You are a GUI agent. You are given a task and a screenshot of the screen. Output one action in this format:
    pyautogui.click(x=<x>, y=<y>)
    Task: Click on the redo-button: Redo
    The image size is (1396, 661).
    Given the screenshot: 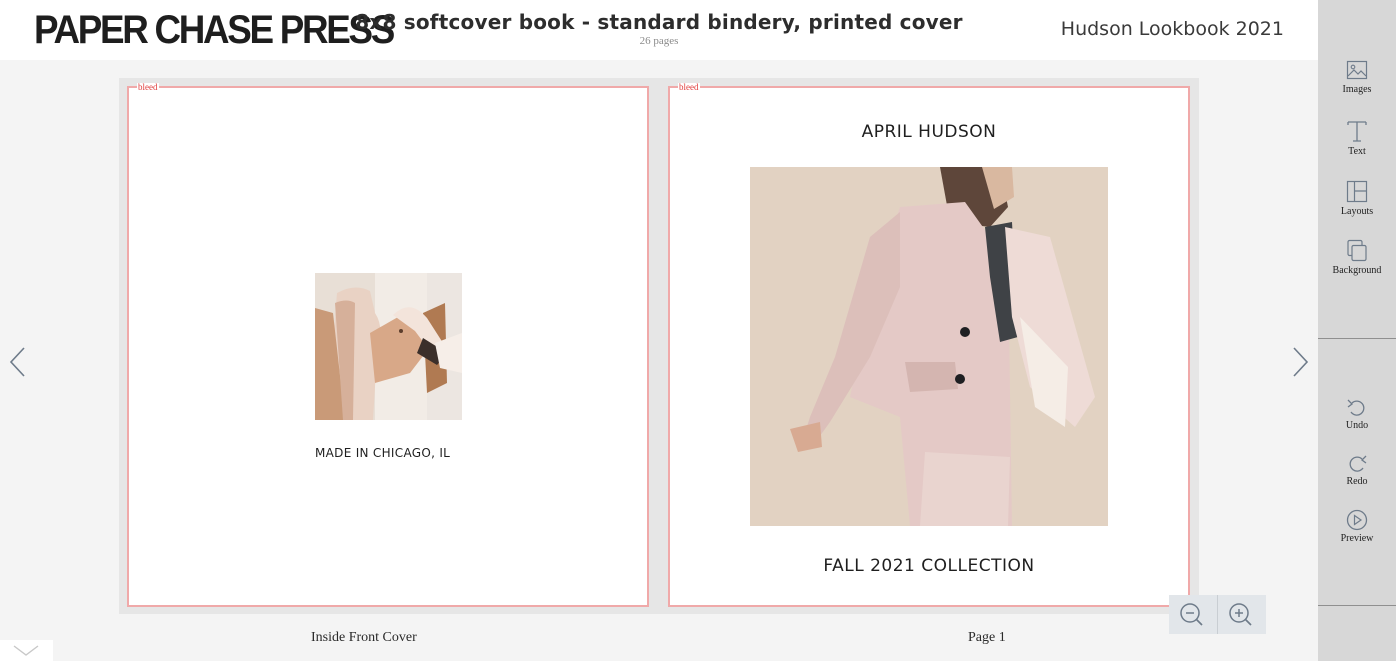 What is the action you would take?
    pyautogui.click(x=1357, y=469)
    